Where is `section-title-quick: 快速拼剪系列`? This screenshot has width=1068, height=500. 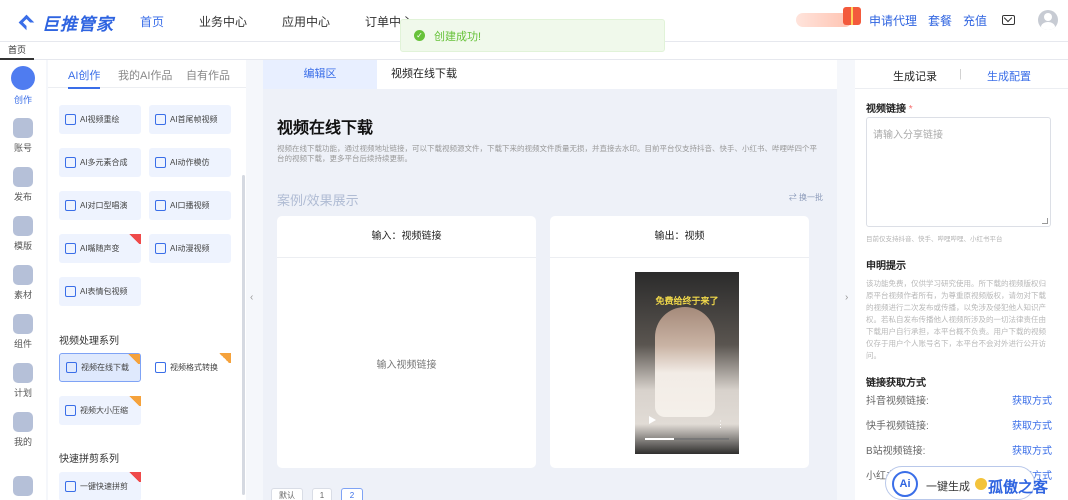 section-title-quick: 快速拼剪系列 is located at coordinates (89, 459).